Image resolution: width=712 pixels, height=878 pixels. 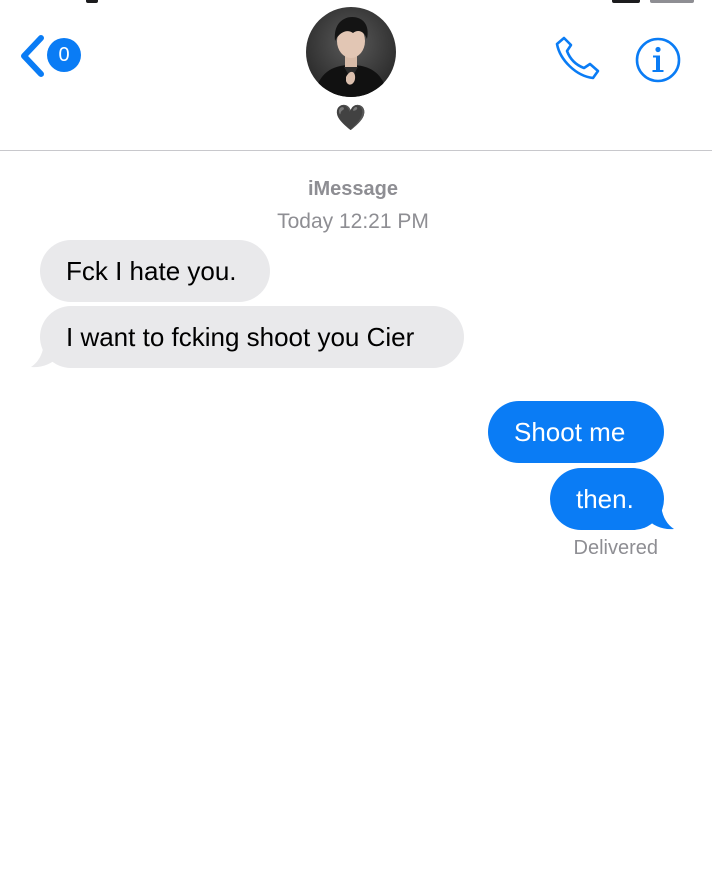 What do you see at coordinates (658, 60) in the screenshot?
I see `info-icon` at bounding box center [658, 60].